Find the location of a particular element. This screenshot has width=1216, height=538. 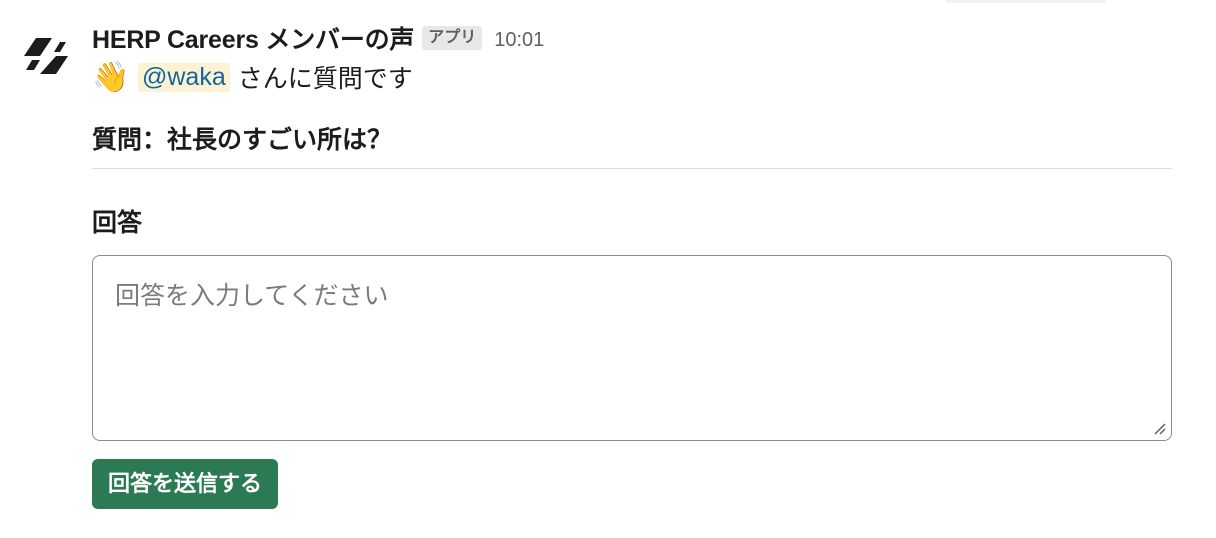

question-text: 質問：社長のすごい所は？ is located at coordinates (242, 140).